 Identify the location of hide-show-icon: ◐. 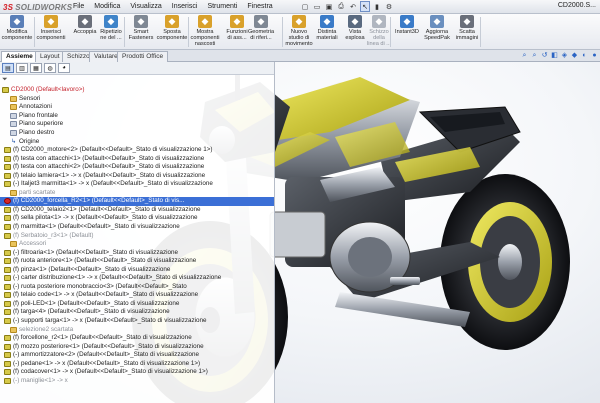
(584, 55).